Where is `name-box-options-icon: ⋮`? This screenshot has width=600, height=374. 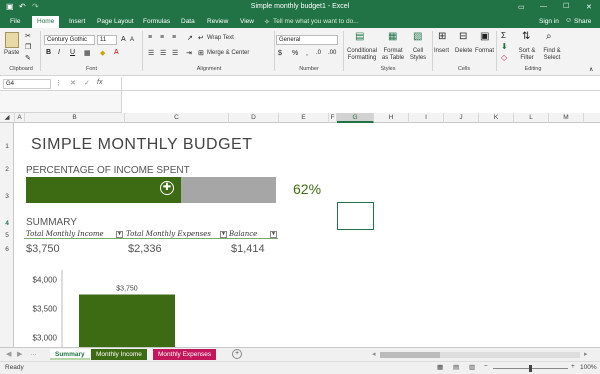
name-box-options-icon: ⋮ is located at coordinates (58, 83).